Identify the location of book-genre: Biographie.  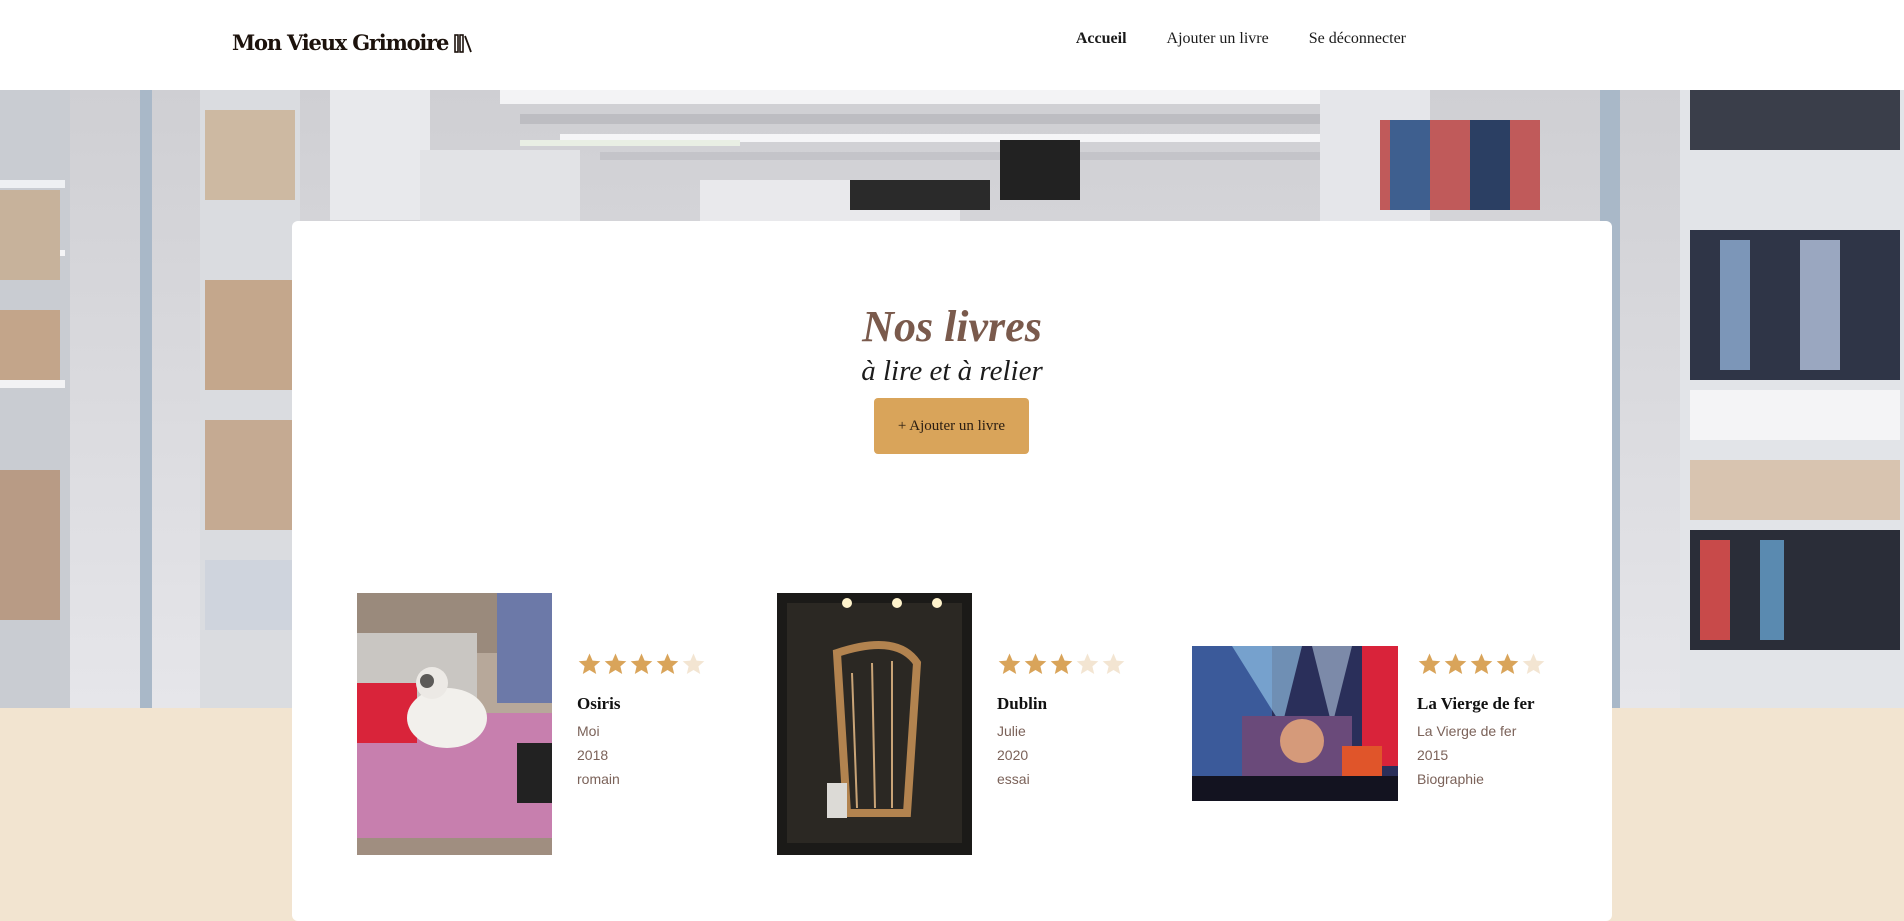
(1450, 779).